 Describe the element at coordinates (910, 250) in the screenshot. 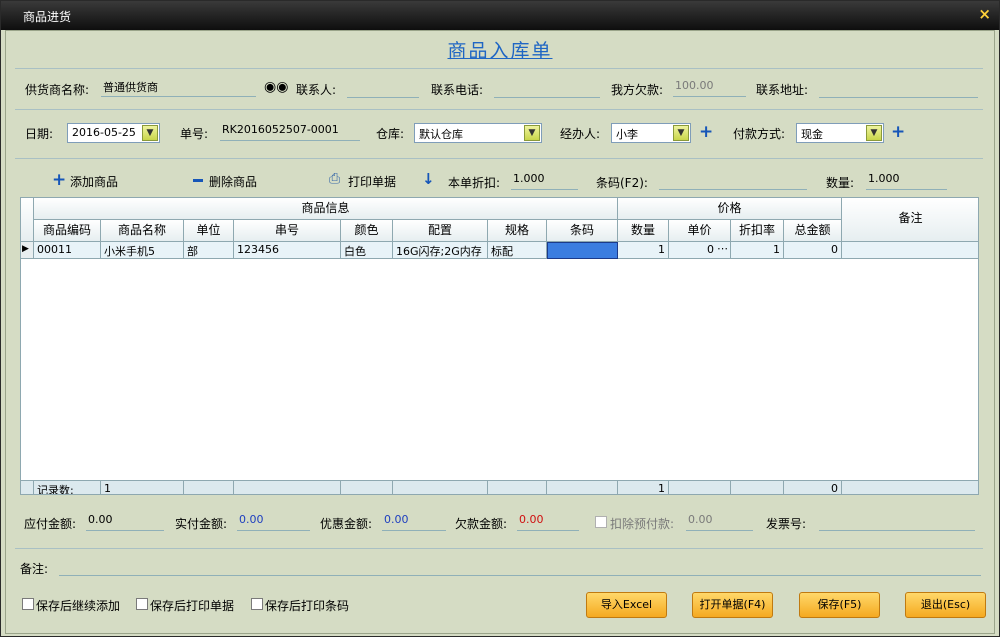

I see `cell-notes` at that location.